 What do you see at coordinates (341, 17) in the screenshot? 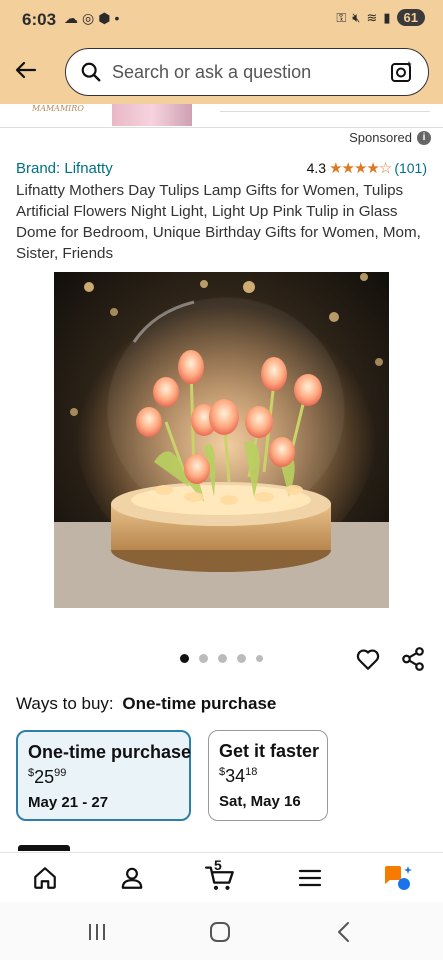
I see `key-icon: ⚿` at bounding box center [341, 17].